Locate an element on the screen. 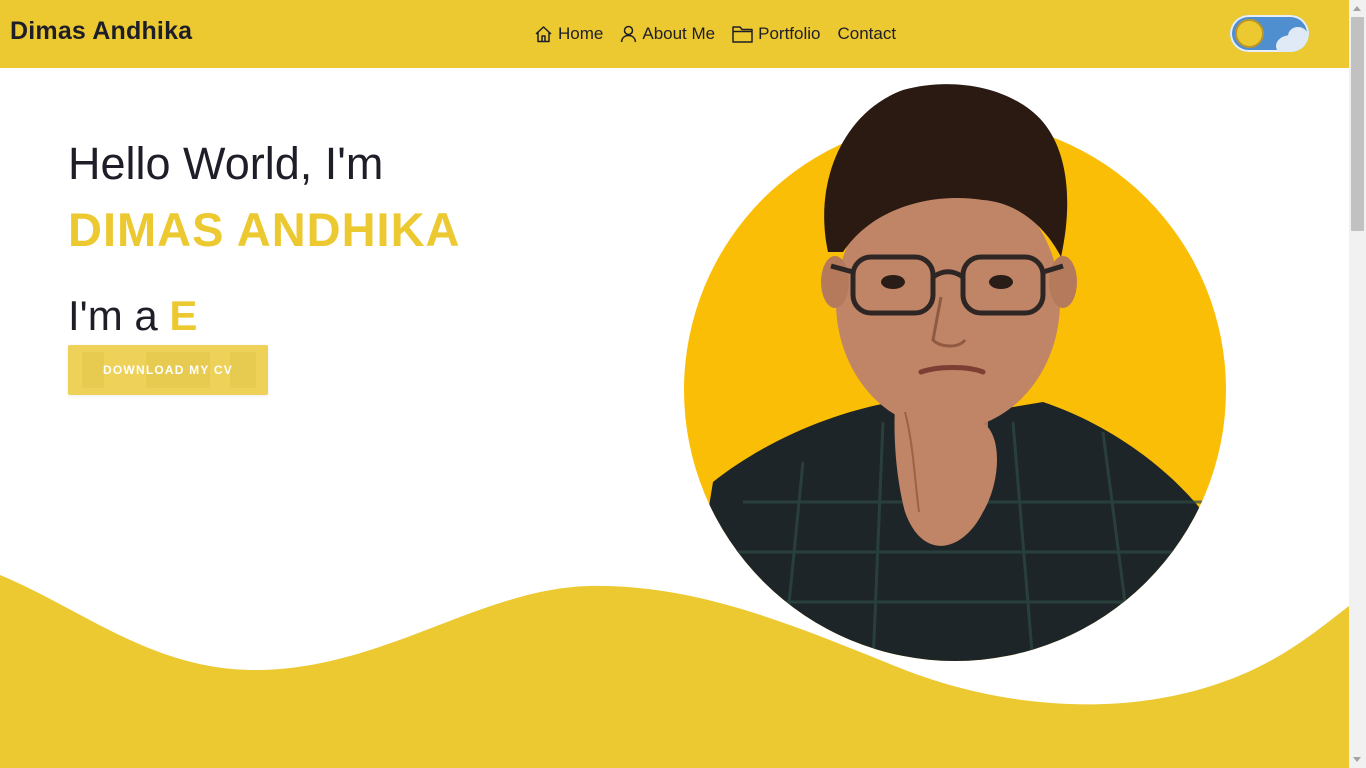 This screenshot has width=1366, height=768. theme-toggle is located at coordinates (1269, 33).